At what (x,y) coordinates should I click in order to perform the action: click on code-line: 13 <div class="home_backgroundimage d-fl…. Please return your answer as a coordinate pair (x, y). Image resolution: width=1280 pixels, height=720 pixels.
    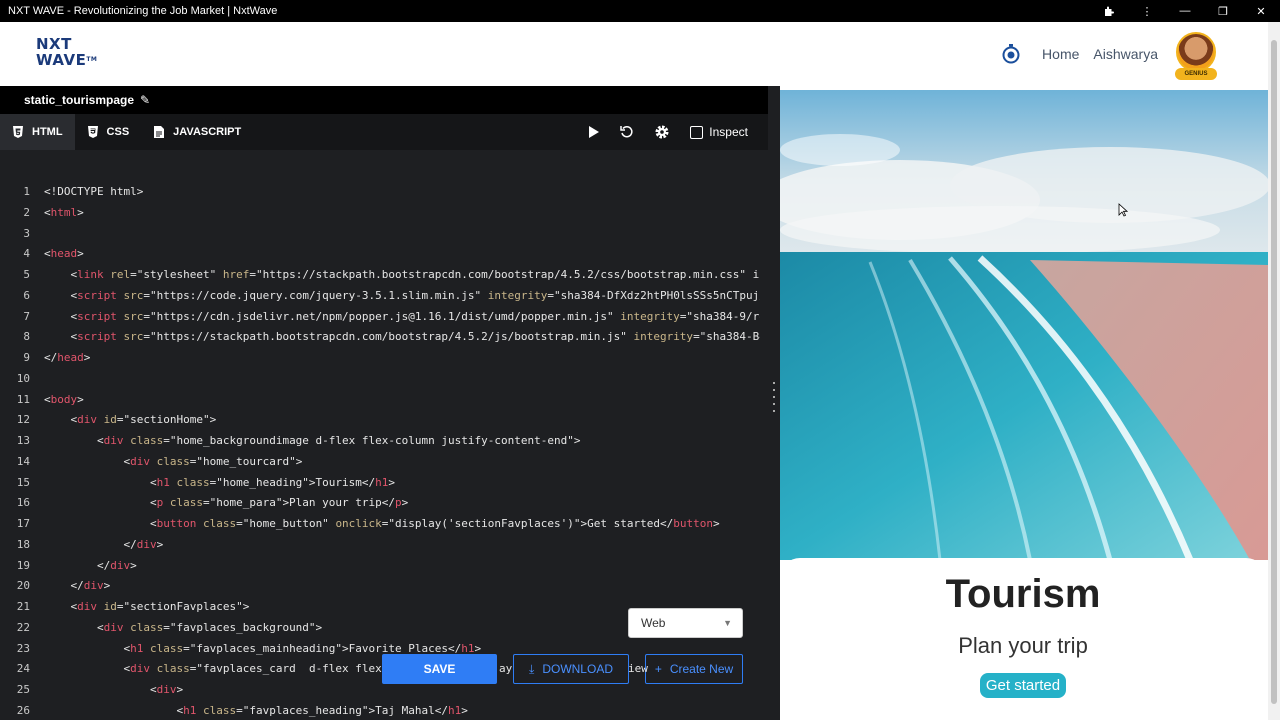
    Looking at the image, I should click on (380, 441).